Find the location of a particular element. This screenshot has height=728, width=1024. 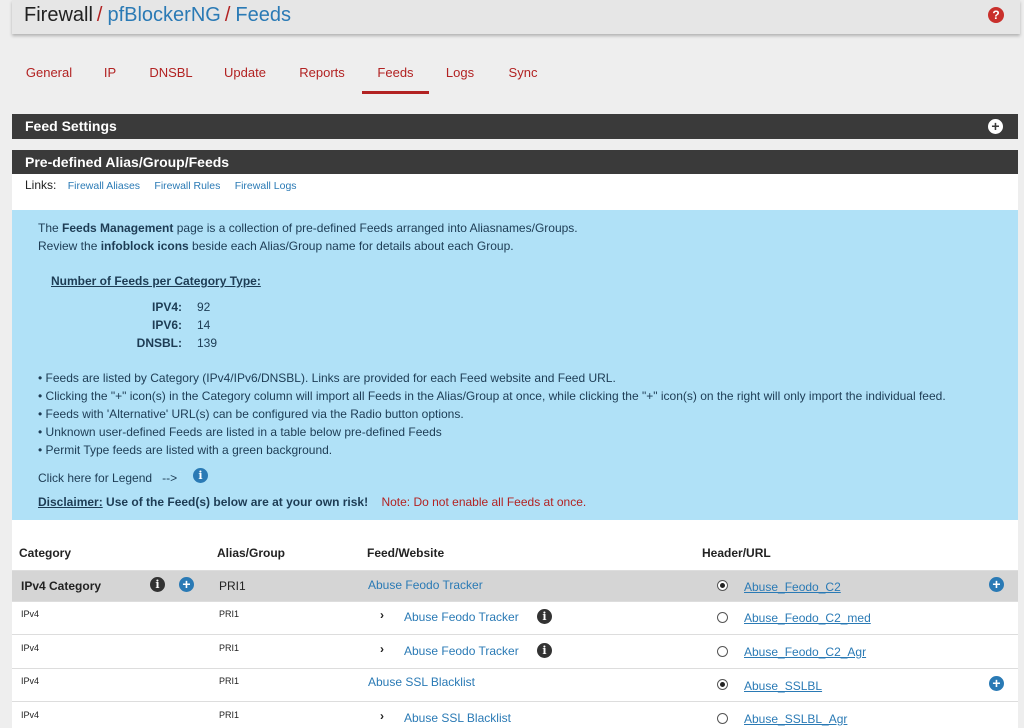

link-firewall-rules: Firewall Rules is located at coordinates (187, 186).